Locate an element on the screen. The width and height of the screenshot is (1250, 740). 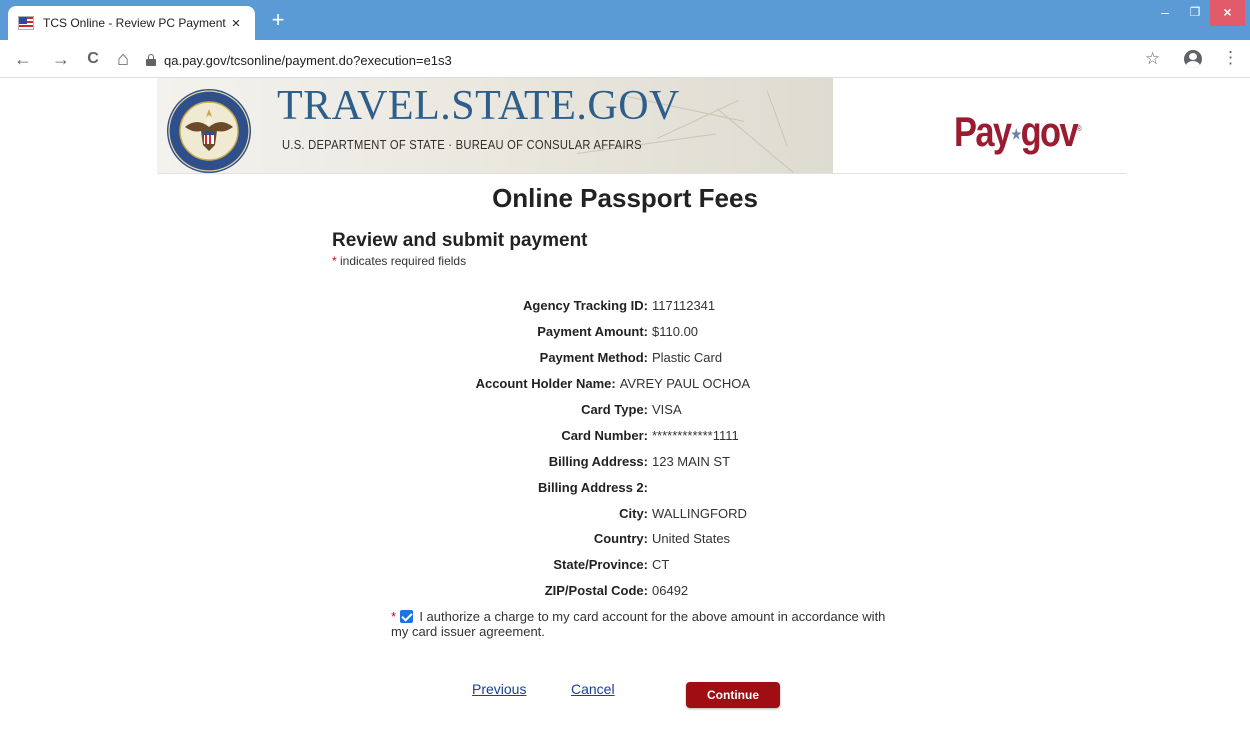
detail-row-account-holder-name: Account Holder Name: AVREY PAUL OCHOA is located at coordinates (540, 384).